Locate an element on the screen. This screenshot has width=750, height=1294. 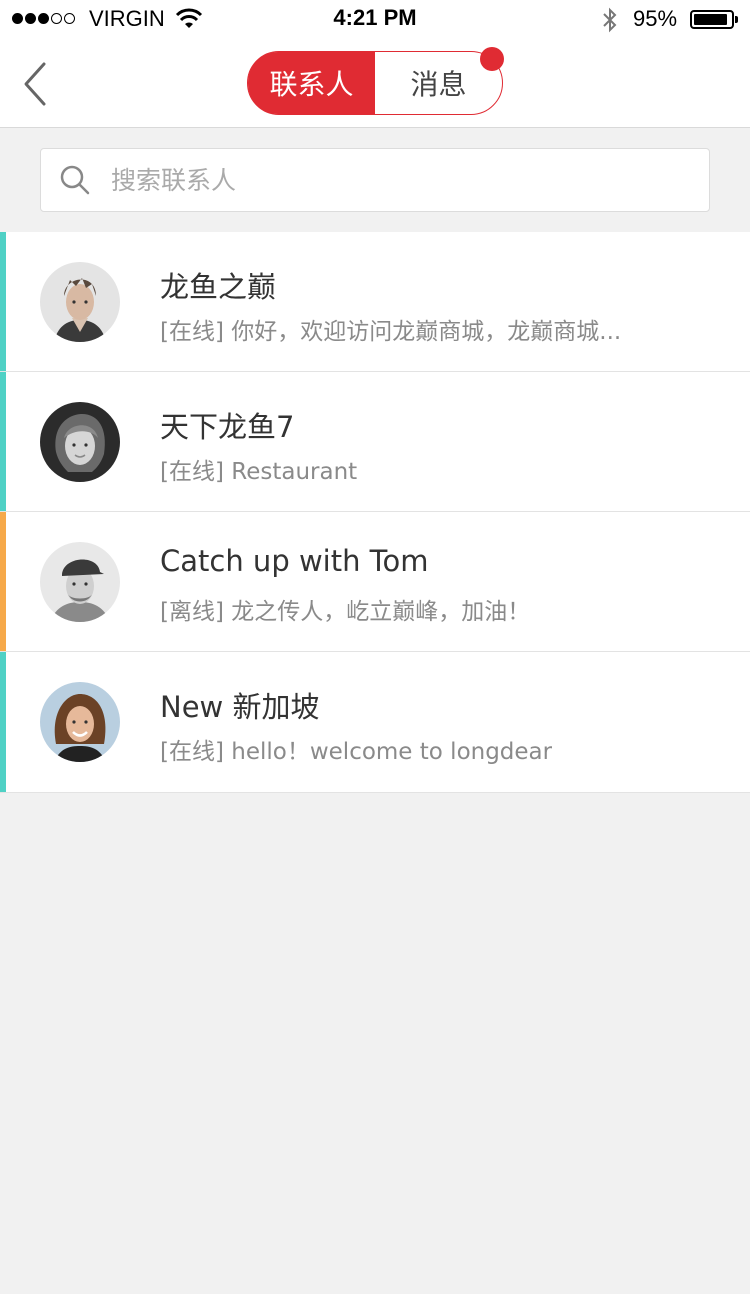
back-chevron-icon is located at coordinates (36, 84).